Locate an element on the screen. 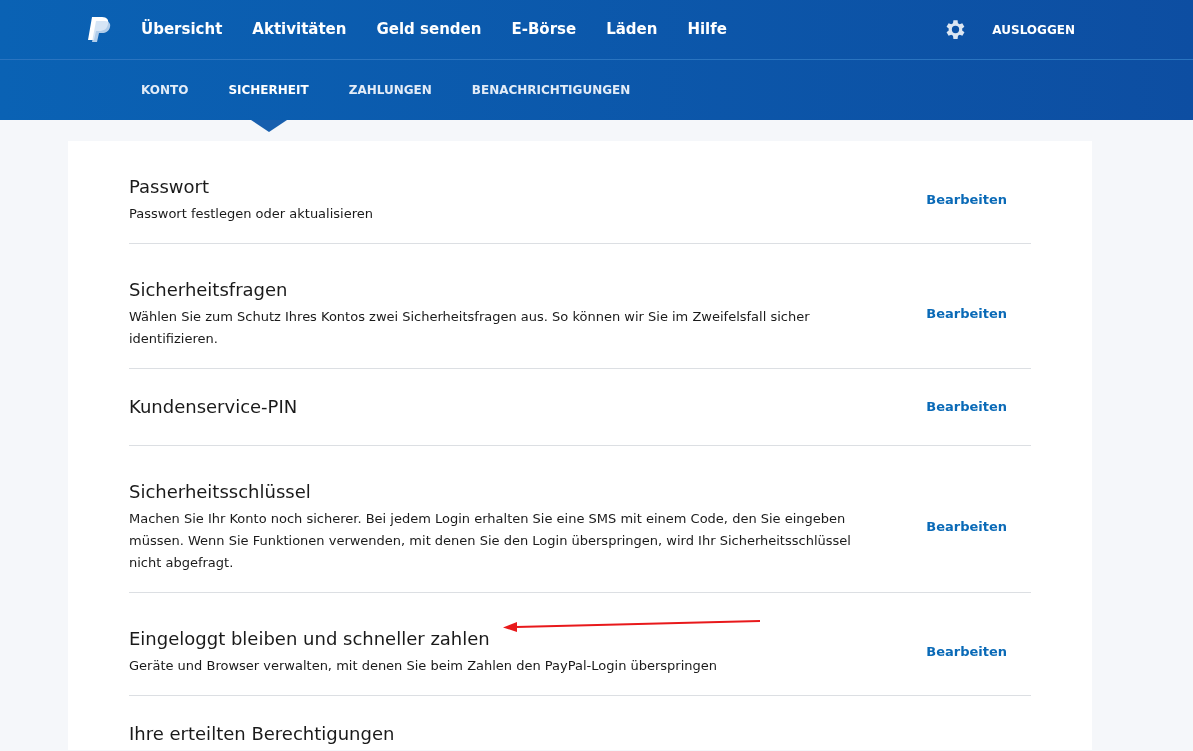  logo-icon is located at coordinates (98, 29).